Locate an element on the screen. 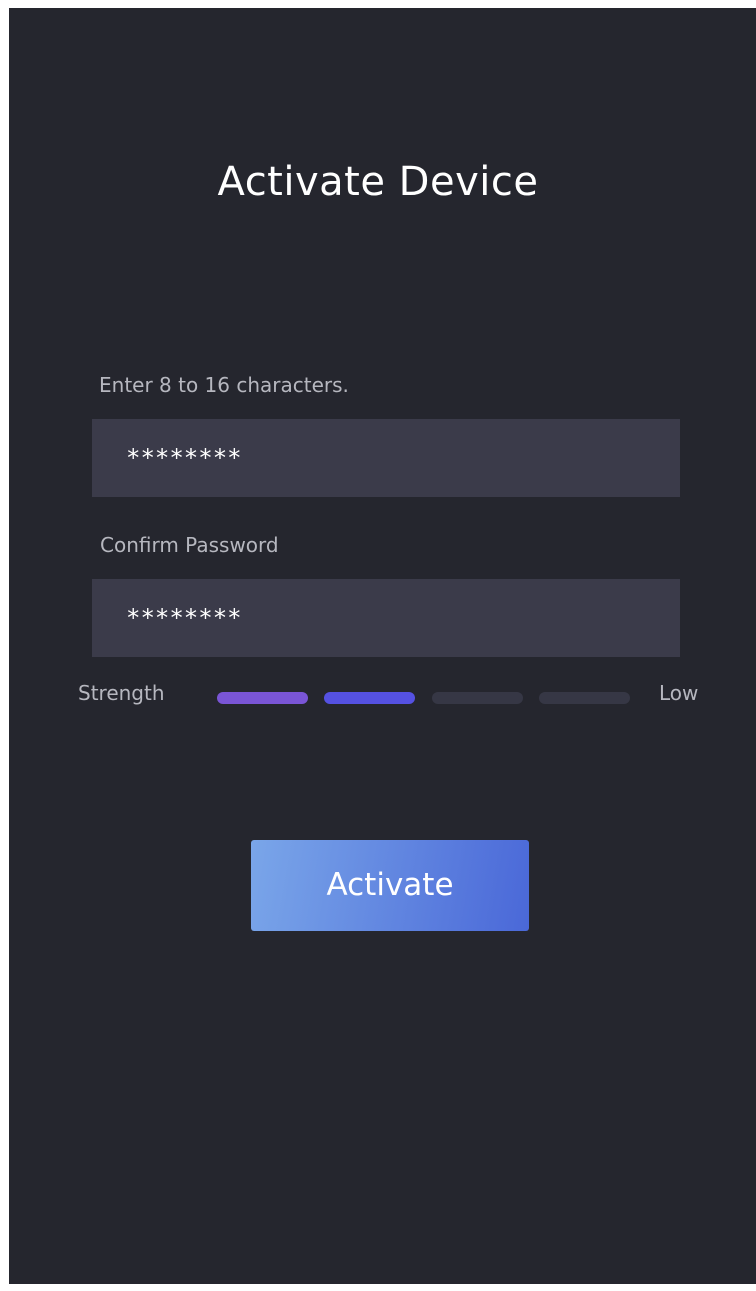  confirm-password-label: Confirm Password is located at coordinates (189, 545).